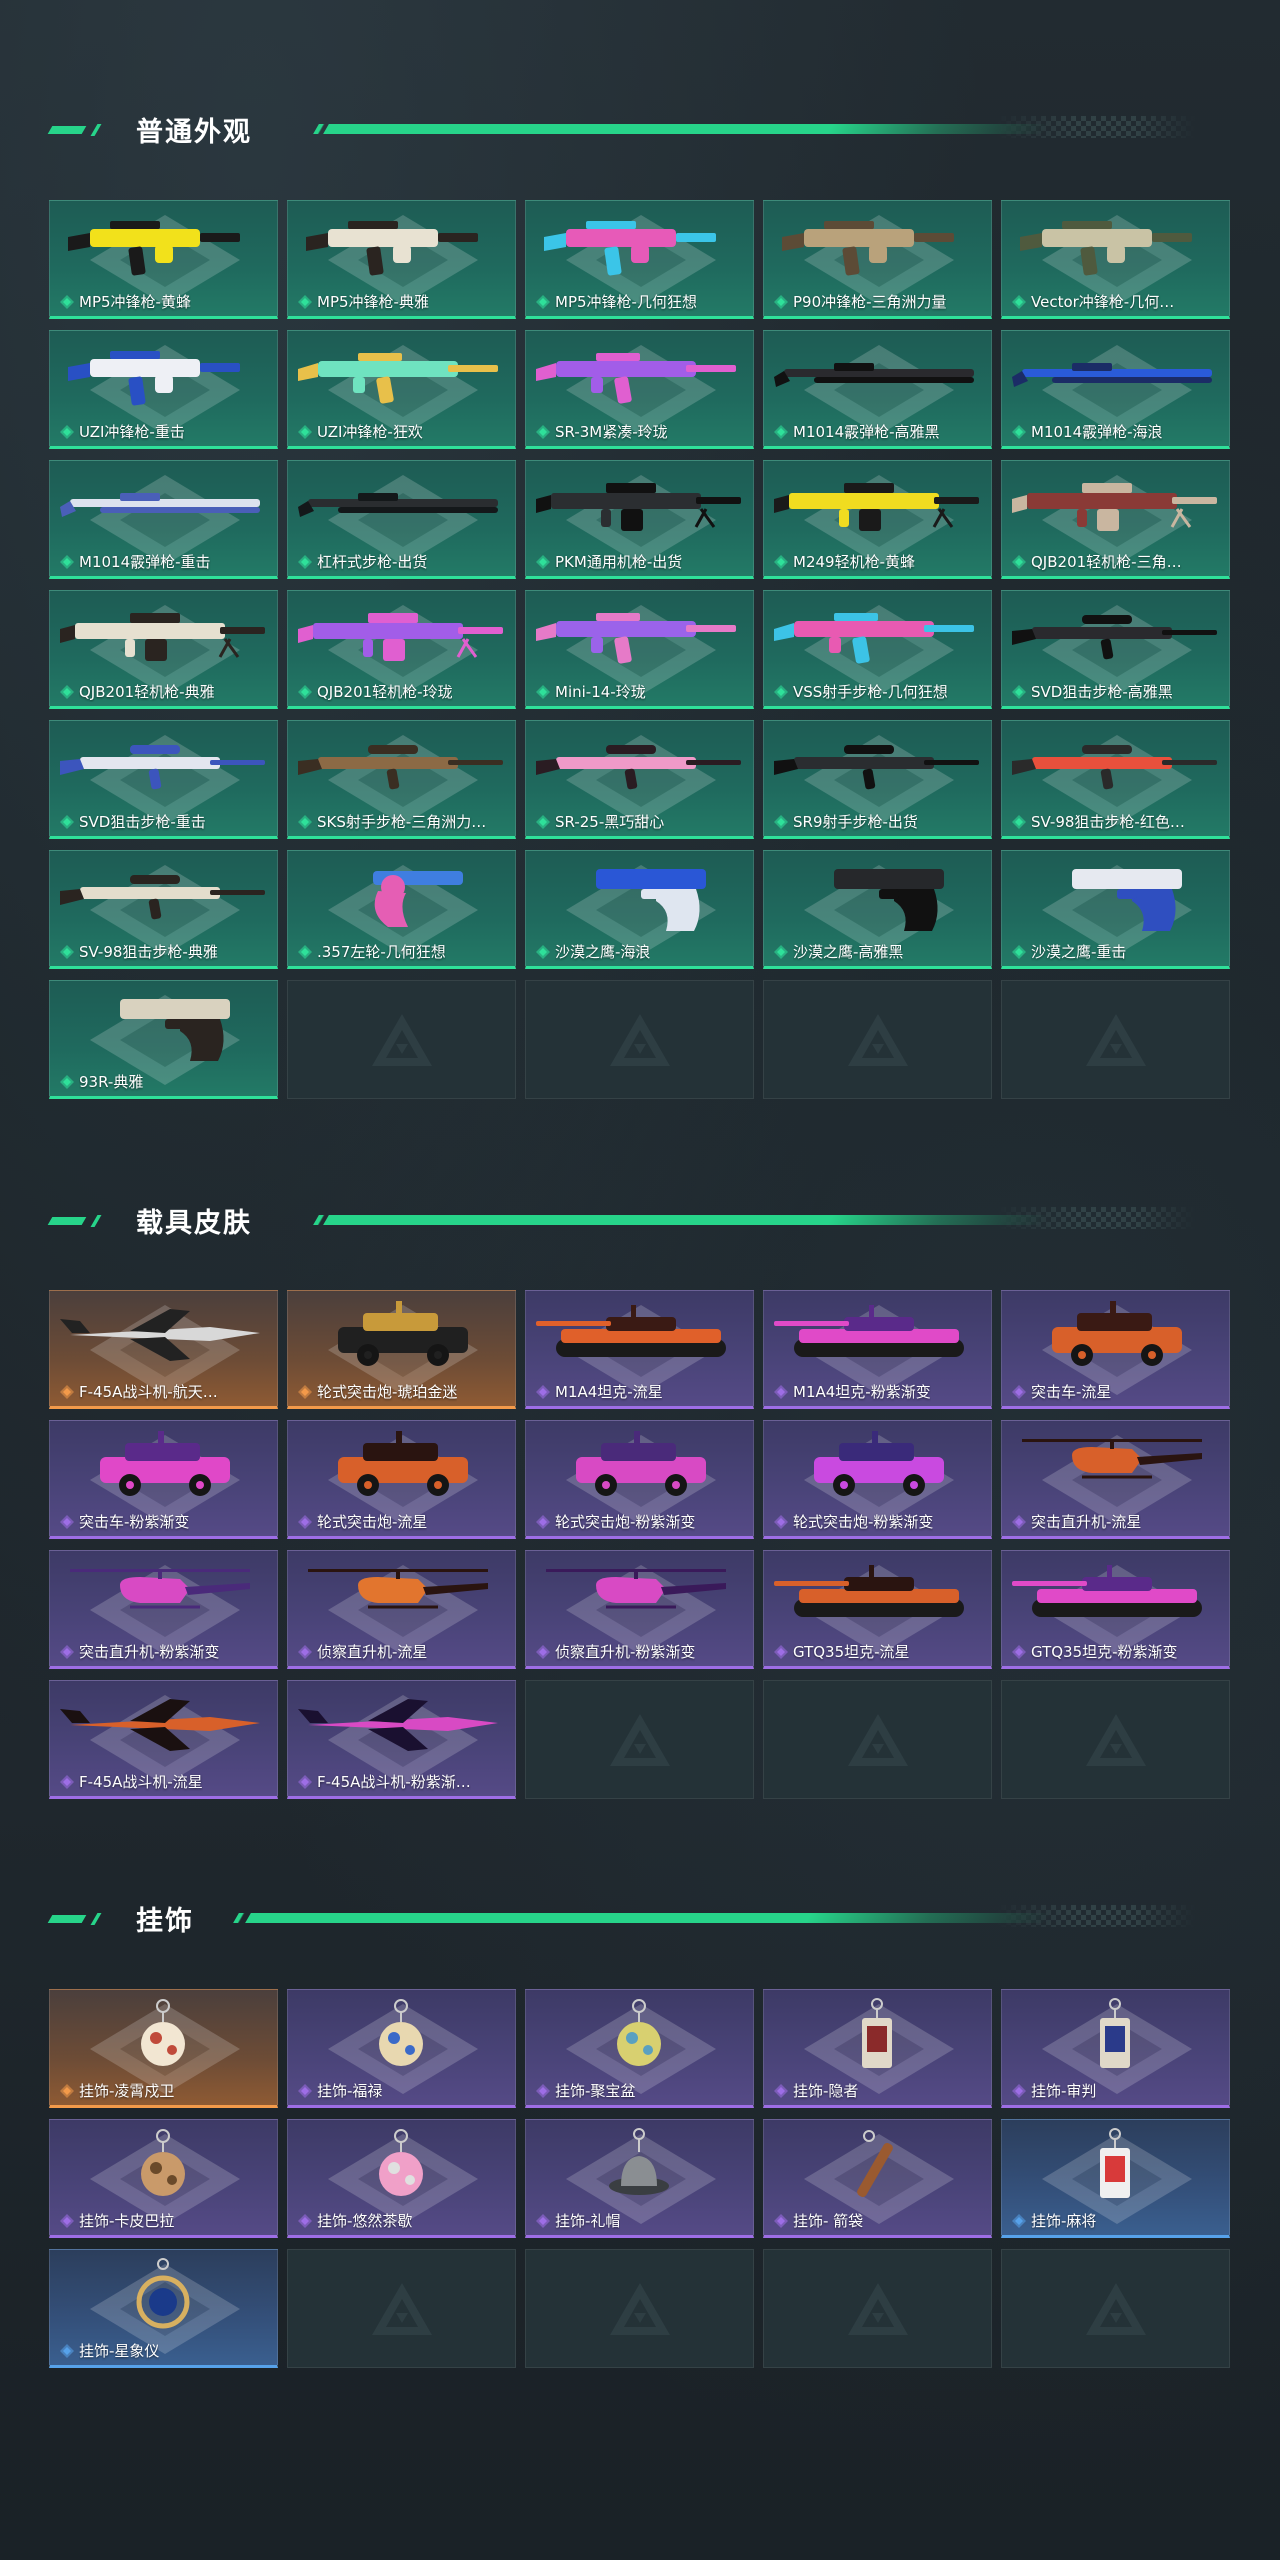 The image size is (1280, 2560). What do you see at coordinates (851, 1652) in the screenshot?
I see `item-name: GTQ35坦克-流星` at bounding box center [851, 1652].